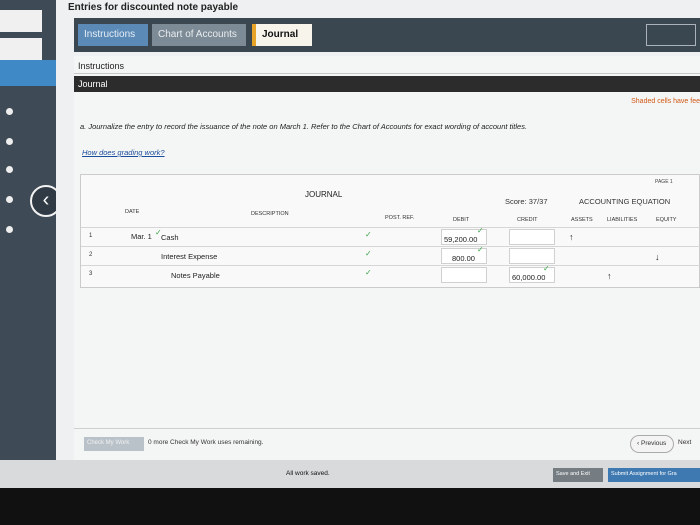 The height and width of the screenshot is (525, 700). I want to click on credit-value: 60,000.00, so click(529, 277).